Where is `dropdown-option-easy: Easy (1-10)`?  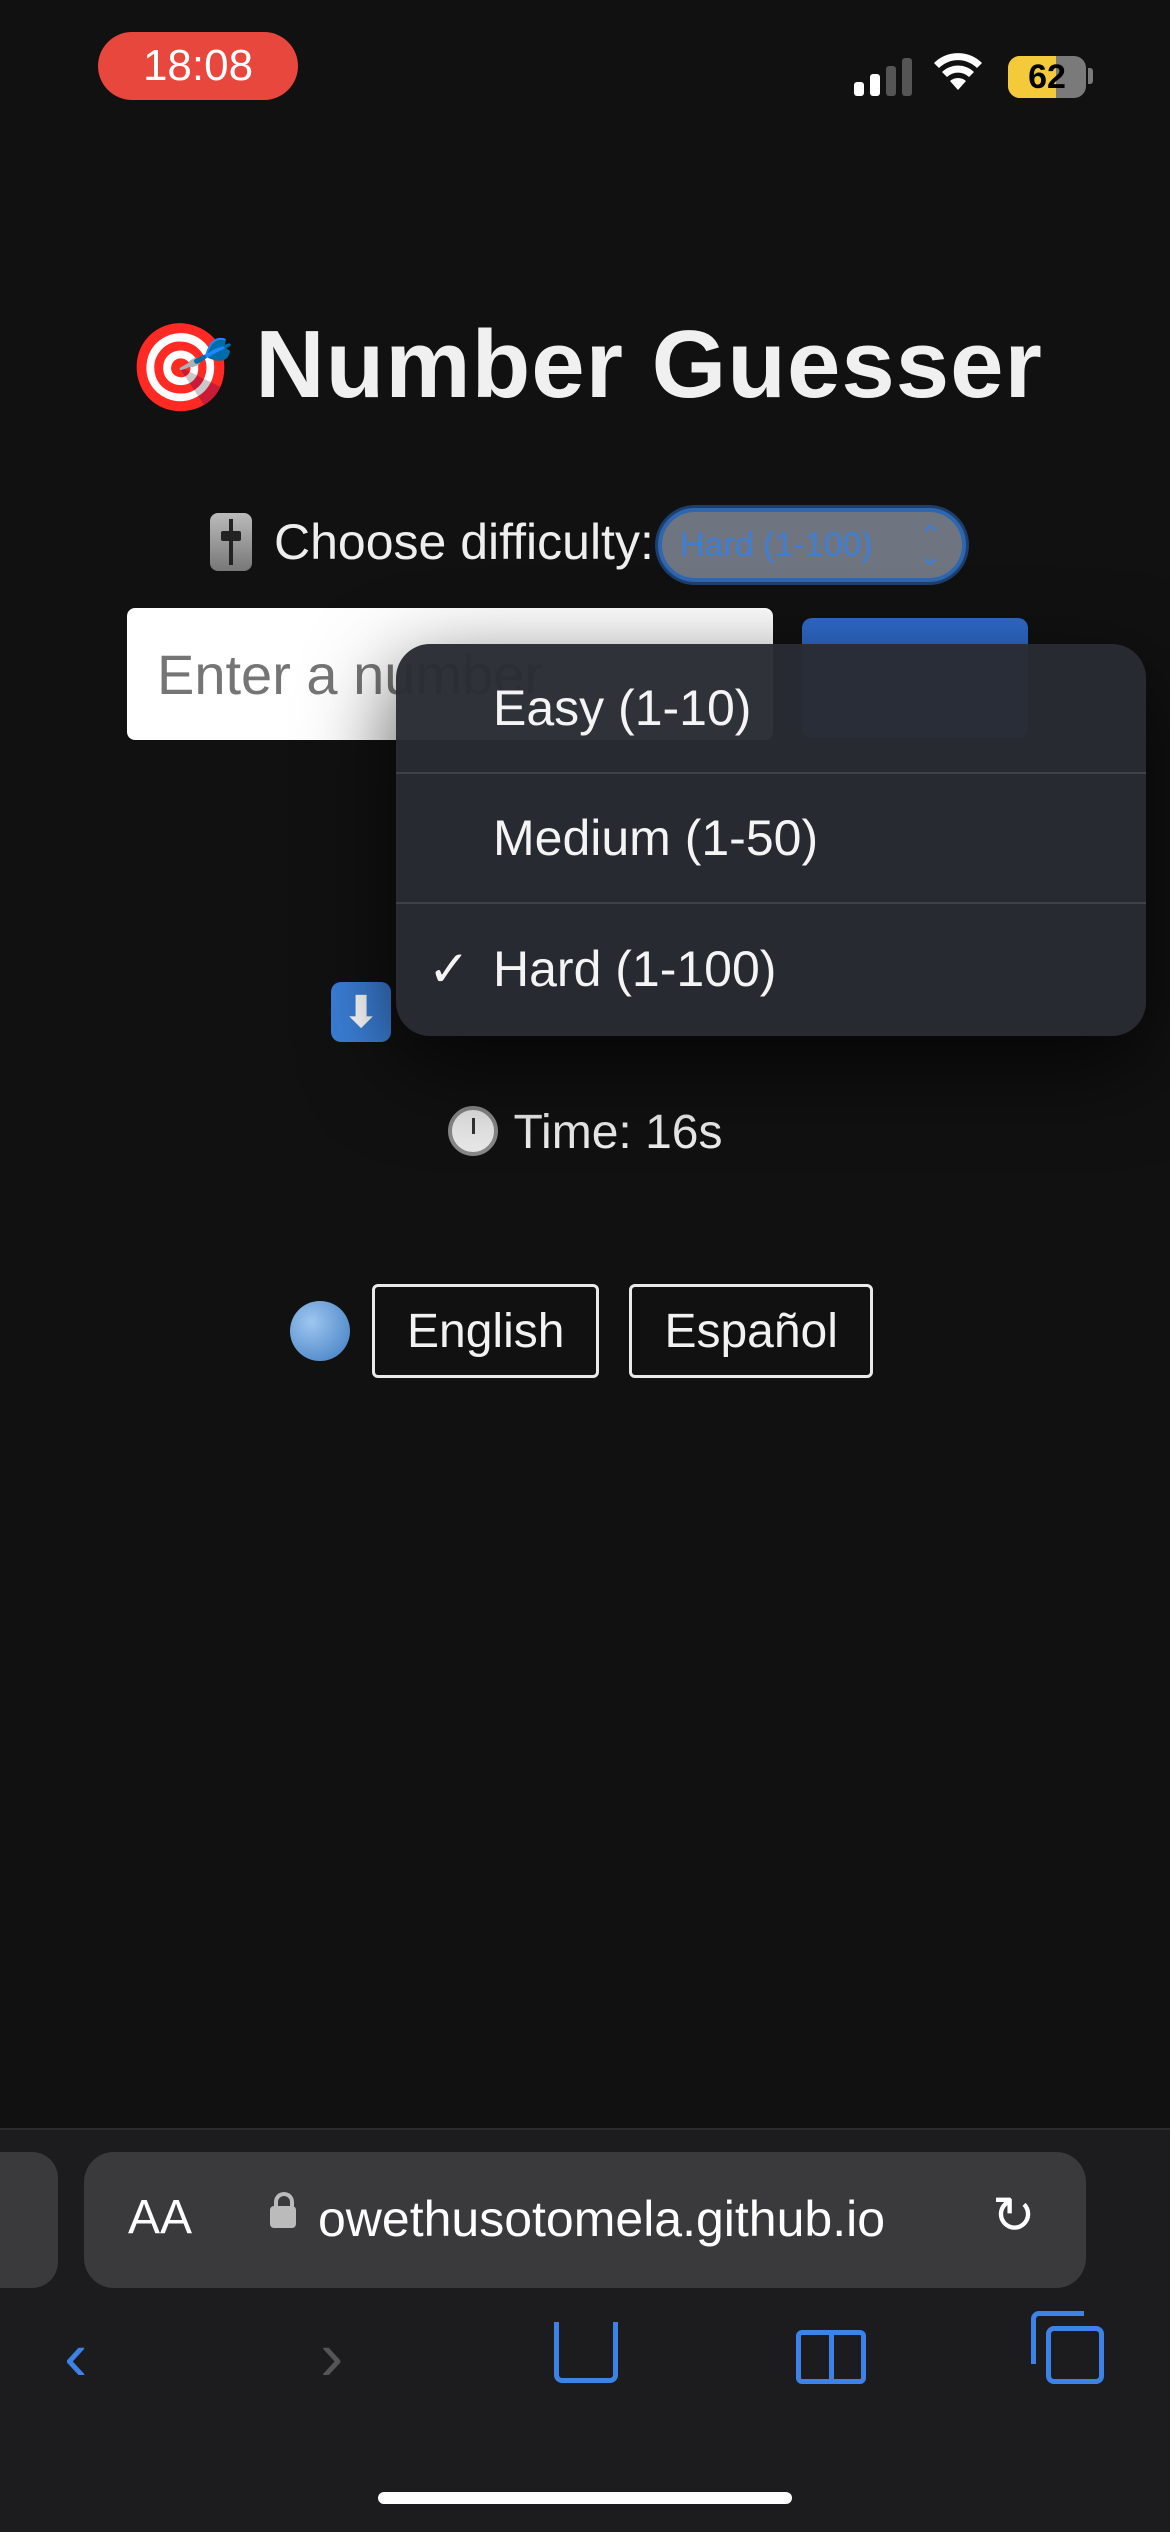
dropdown-option-easy: Easy (1-10) is located at coordinates (771, 709).